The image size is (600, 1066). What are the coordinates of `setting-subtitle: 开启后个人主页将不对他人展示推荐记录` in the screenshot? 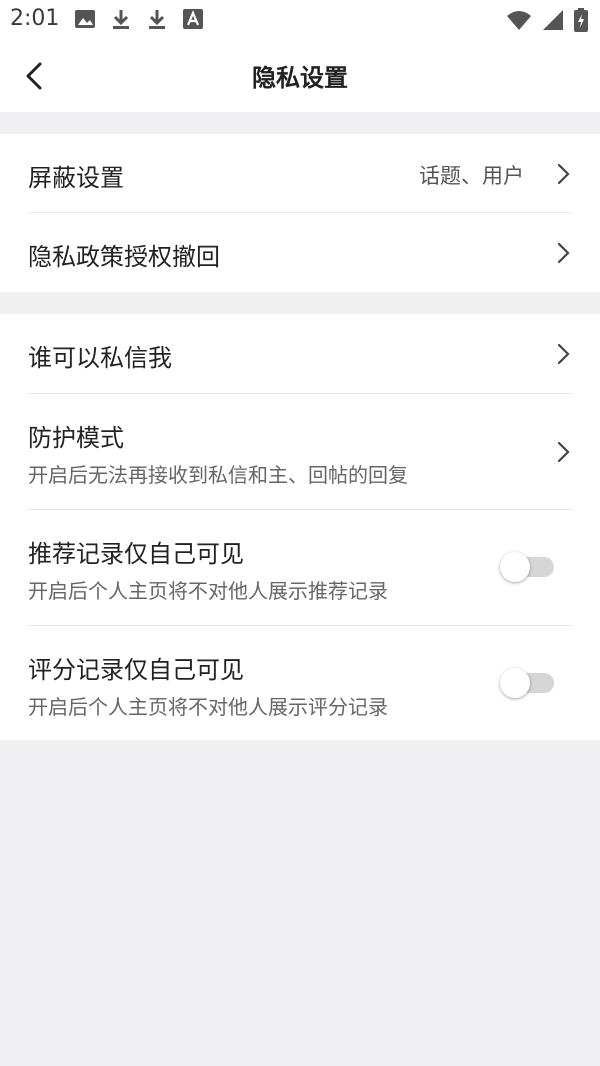 It's located at (208, 591).